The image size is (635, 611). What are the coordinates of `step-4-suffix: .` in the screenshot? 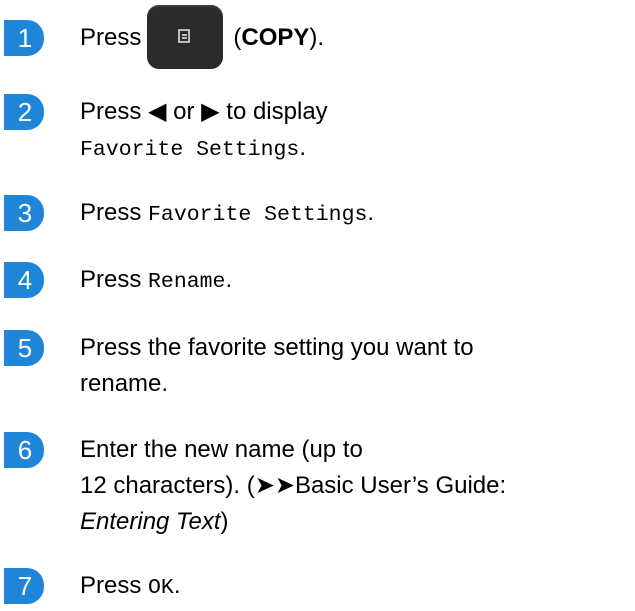 It's located at (229, 279).